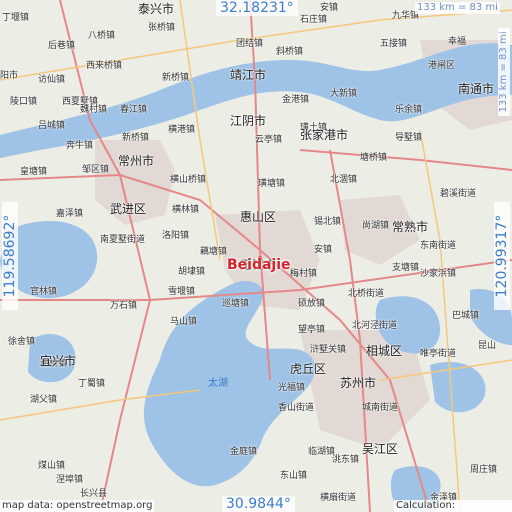  Describe the element at coordinates (453, 506) in the screenshot. I see `attribution-geolist: Calculation: geolist.org` at that location.